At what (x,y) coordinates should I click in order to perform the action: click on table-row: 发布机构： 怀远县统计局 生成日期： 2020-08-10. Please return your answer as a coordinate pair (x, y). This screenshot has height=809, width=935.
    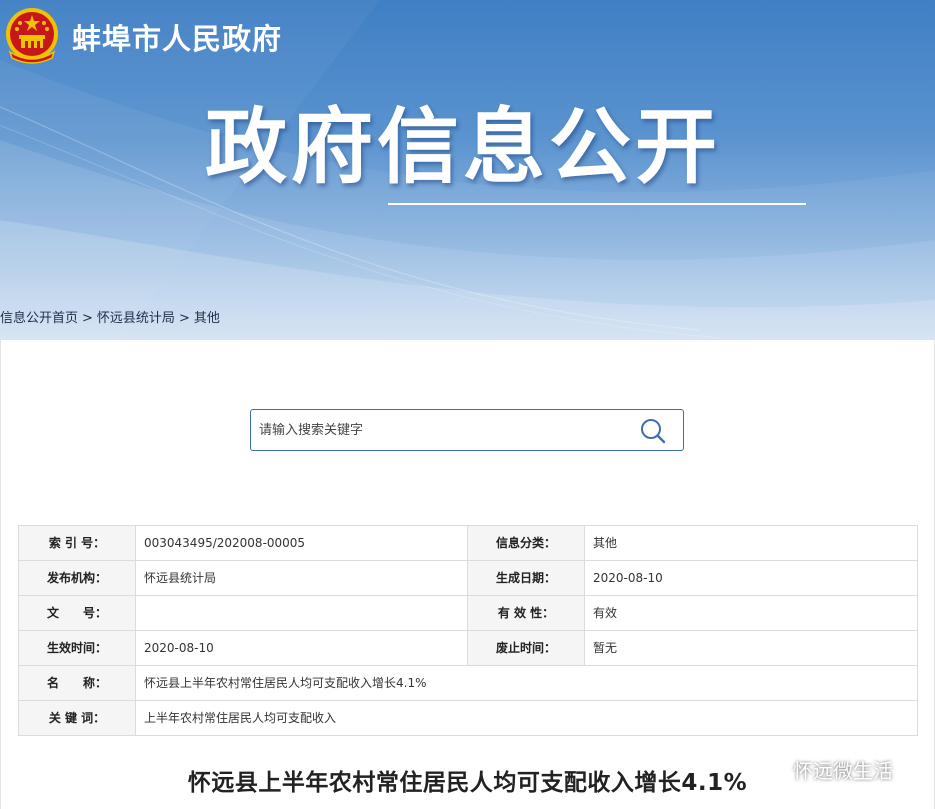
    Looking at the image, I should click on (468, 578).